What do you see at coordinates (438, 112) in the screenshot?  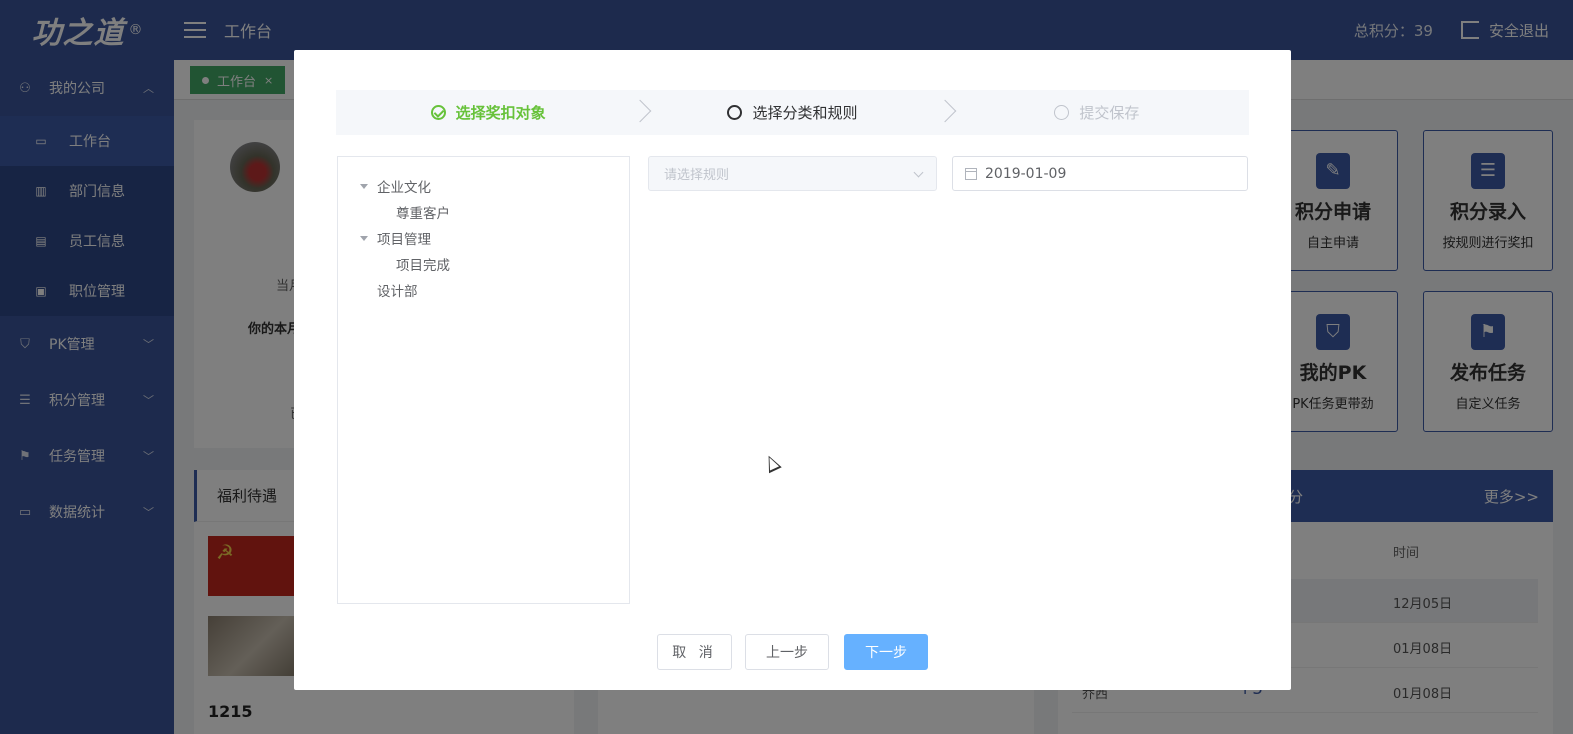 I see `check-circle-icon` at bounding box center [438, 112].